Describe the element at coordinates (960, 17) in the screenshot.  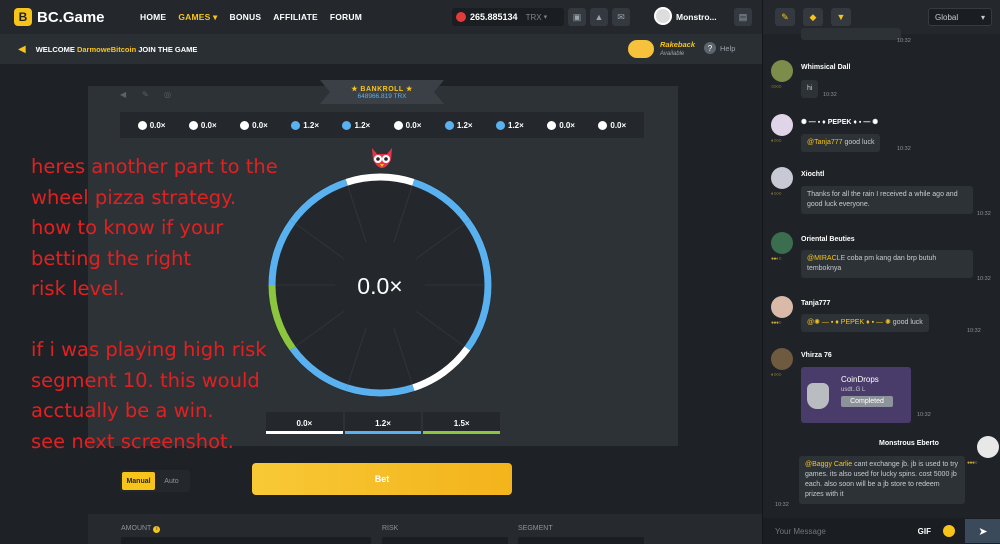
I see `chat-room-select: Global ▾` at that location.